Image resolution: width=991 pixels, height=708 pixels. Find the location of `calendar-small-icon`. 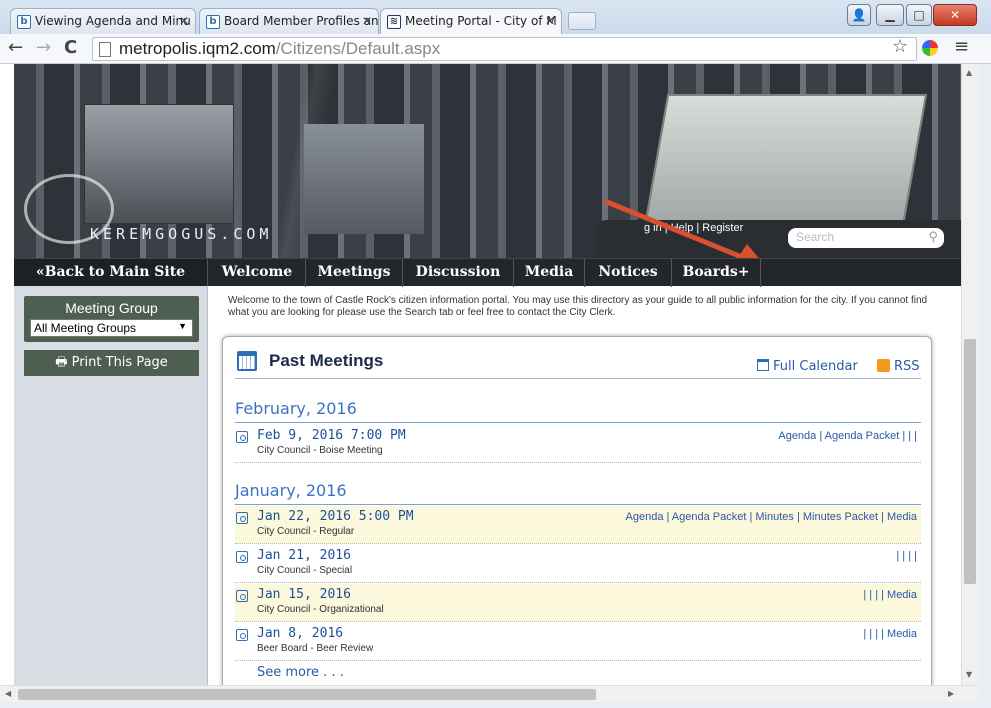

calendar-small-icon is located at coordinates (763, 365).